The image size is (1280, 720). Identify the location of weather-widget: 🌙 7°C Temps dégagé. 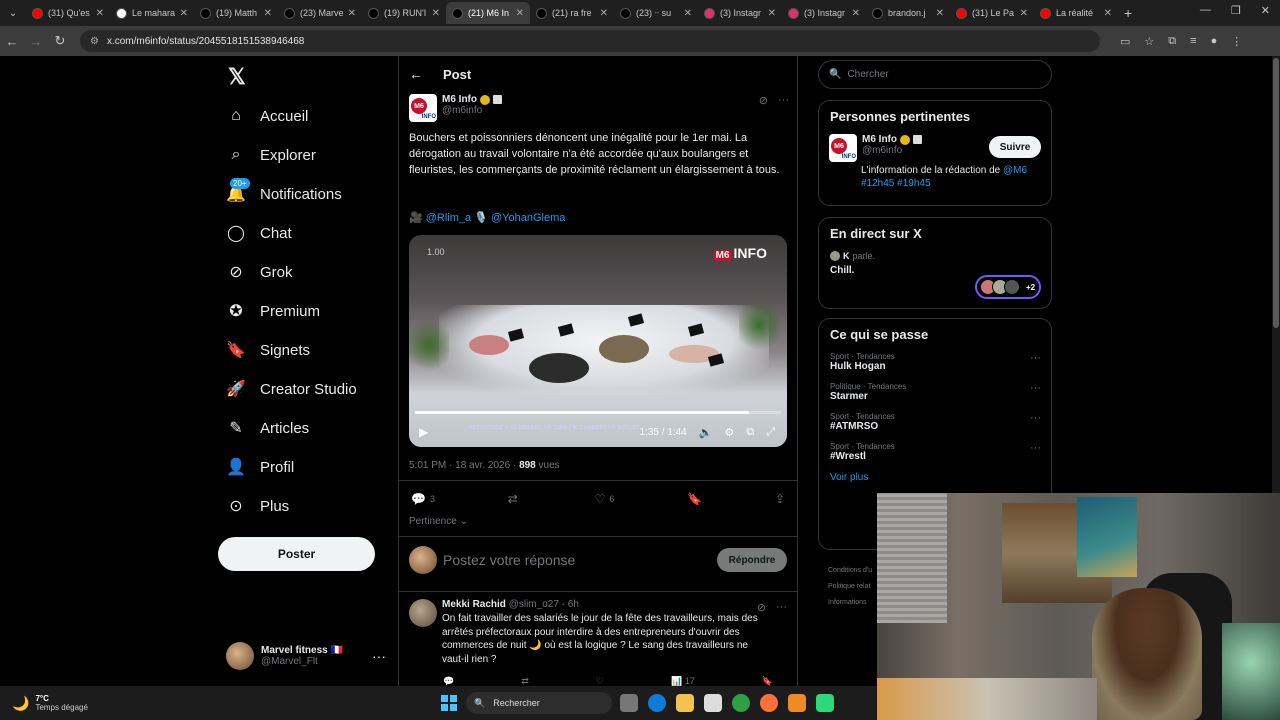
(50, 703).